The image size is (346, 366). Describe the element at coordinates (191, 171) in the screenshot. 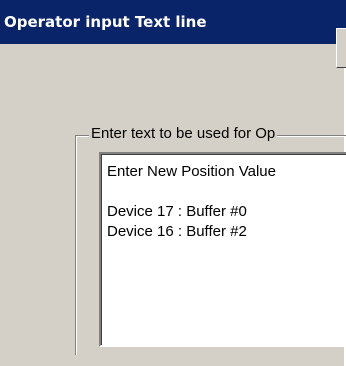

I see `text-line-prompt: Enter New Position Value` at that location.